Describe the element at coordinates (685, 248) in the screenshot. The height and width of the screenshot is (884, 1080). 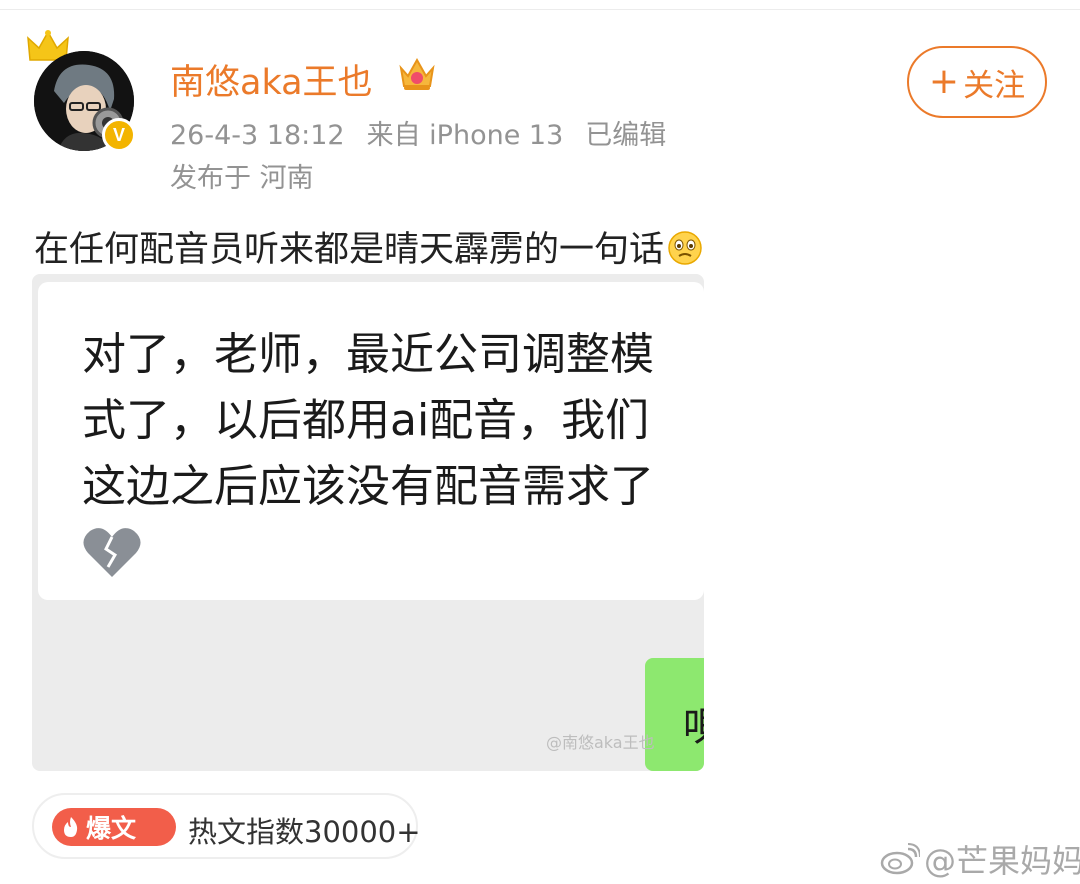
I see `emoji-icon` at that location.